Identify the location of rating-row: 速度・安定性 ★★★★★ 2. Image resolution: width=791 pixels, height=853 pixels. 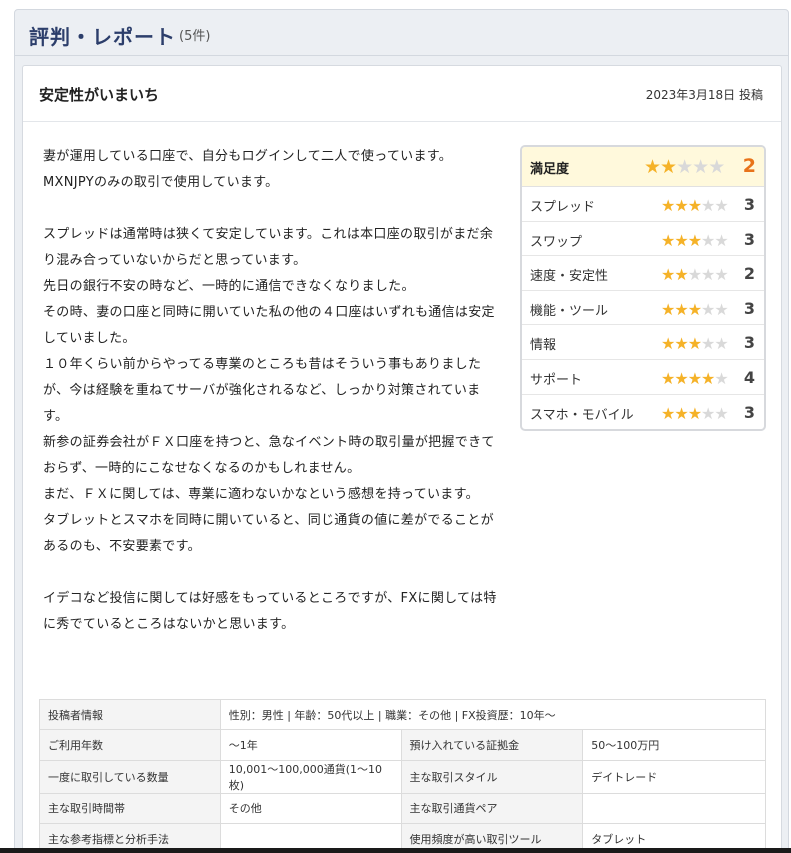
(643, 273).